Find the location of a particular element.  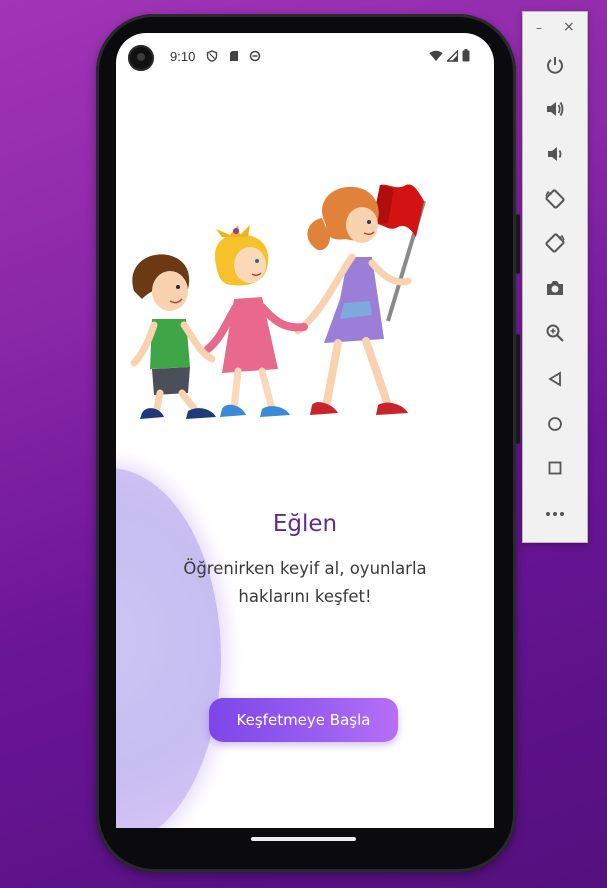

front-camera is located at coordinates (141, 58).